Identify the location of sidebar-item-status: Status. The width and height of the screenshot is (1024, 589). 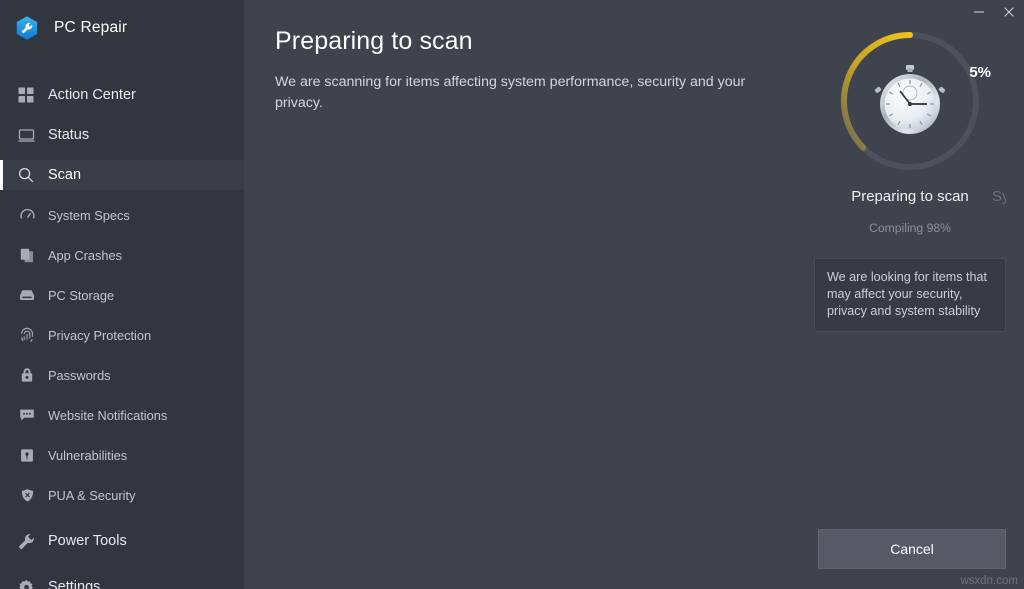
(122, 135).